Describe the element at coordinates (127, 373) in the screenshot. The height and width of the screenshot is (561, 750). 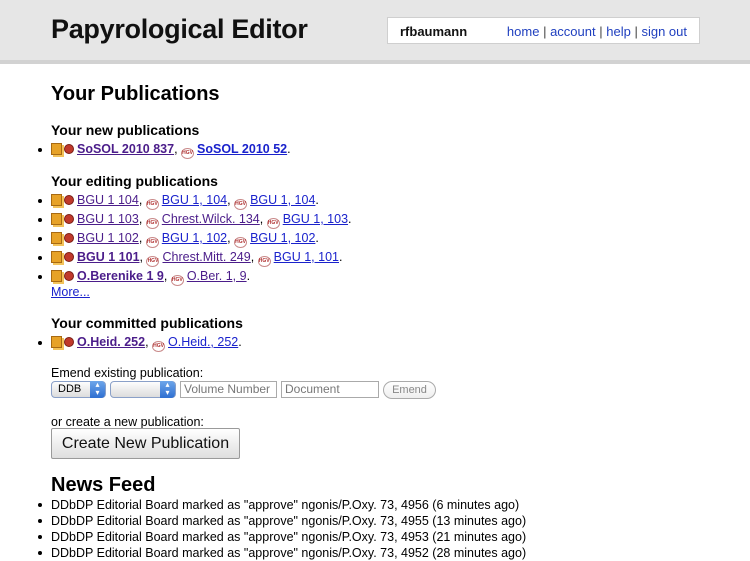
I see `emend-label: Emend existing publication:` at that location.